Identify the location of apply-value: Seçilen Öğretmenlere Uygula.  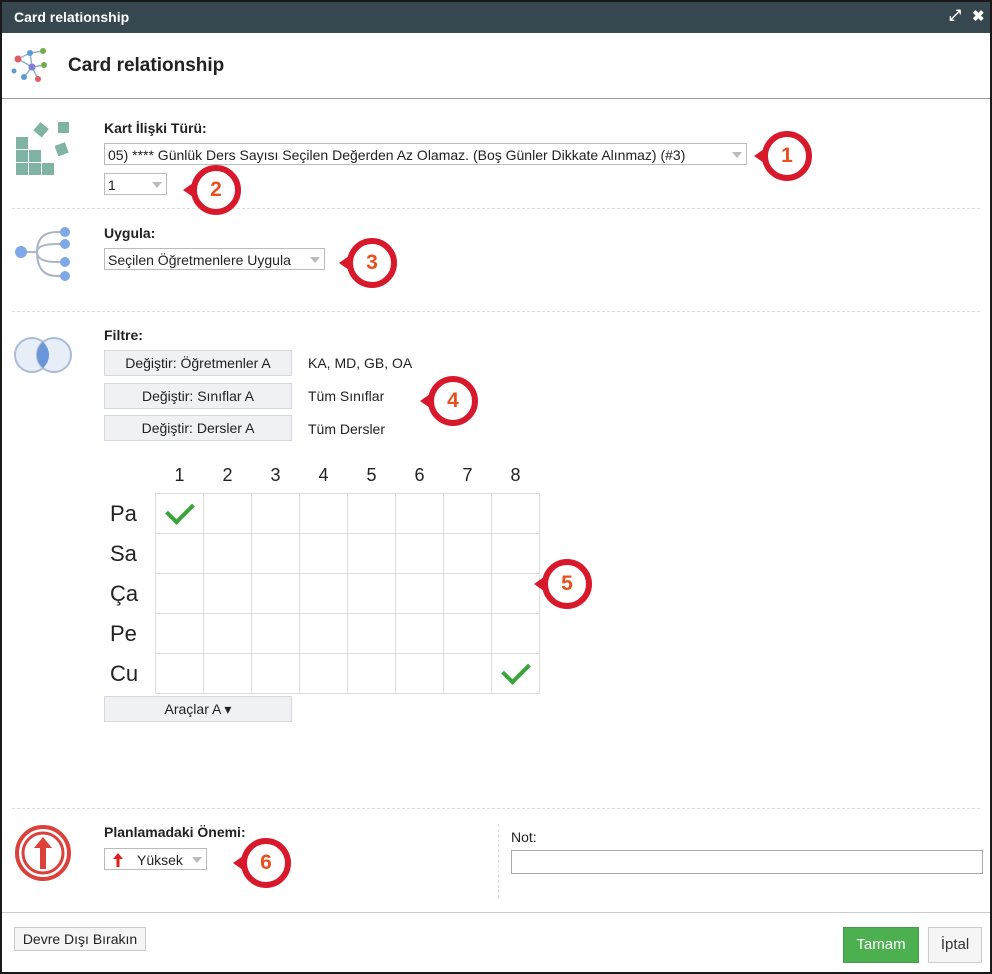
(199, 260).